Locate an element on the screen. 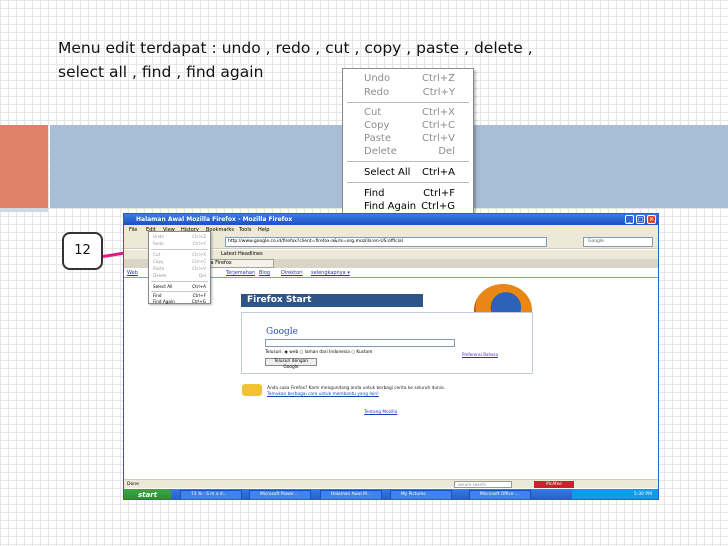  menu-item-find-again: Find Again Ctrl+G is located at coordinates (408, 207).